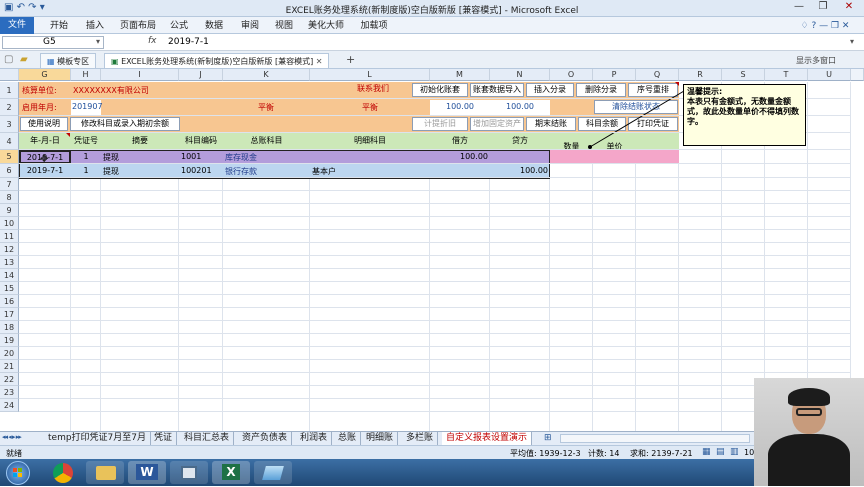  What do you see at coordinates (700, 75) in the screenshot?
I see `column-header-r: R` at bounding box center [700, 75].